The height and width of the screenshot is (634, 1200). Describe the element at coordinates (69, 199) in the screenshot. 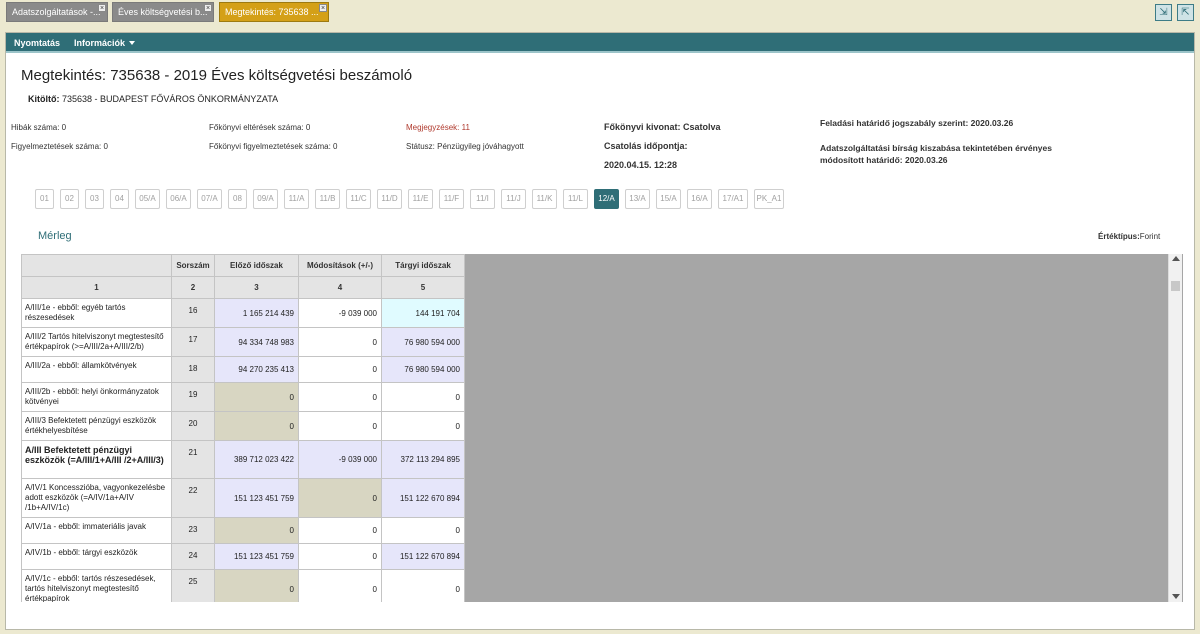

I see `page-button: 02` at that location.